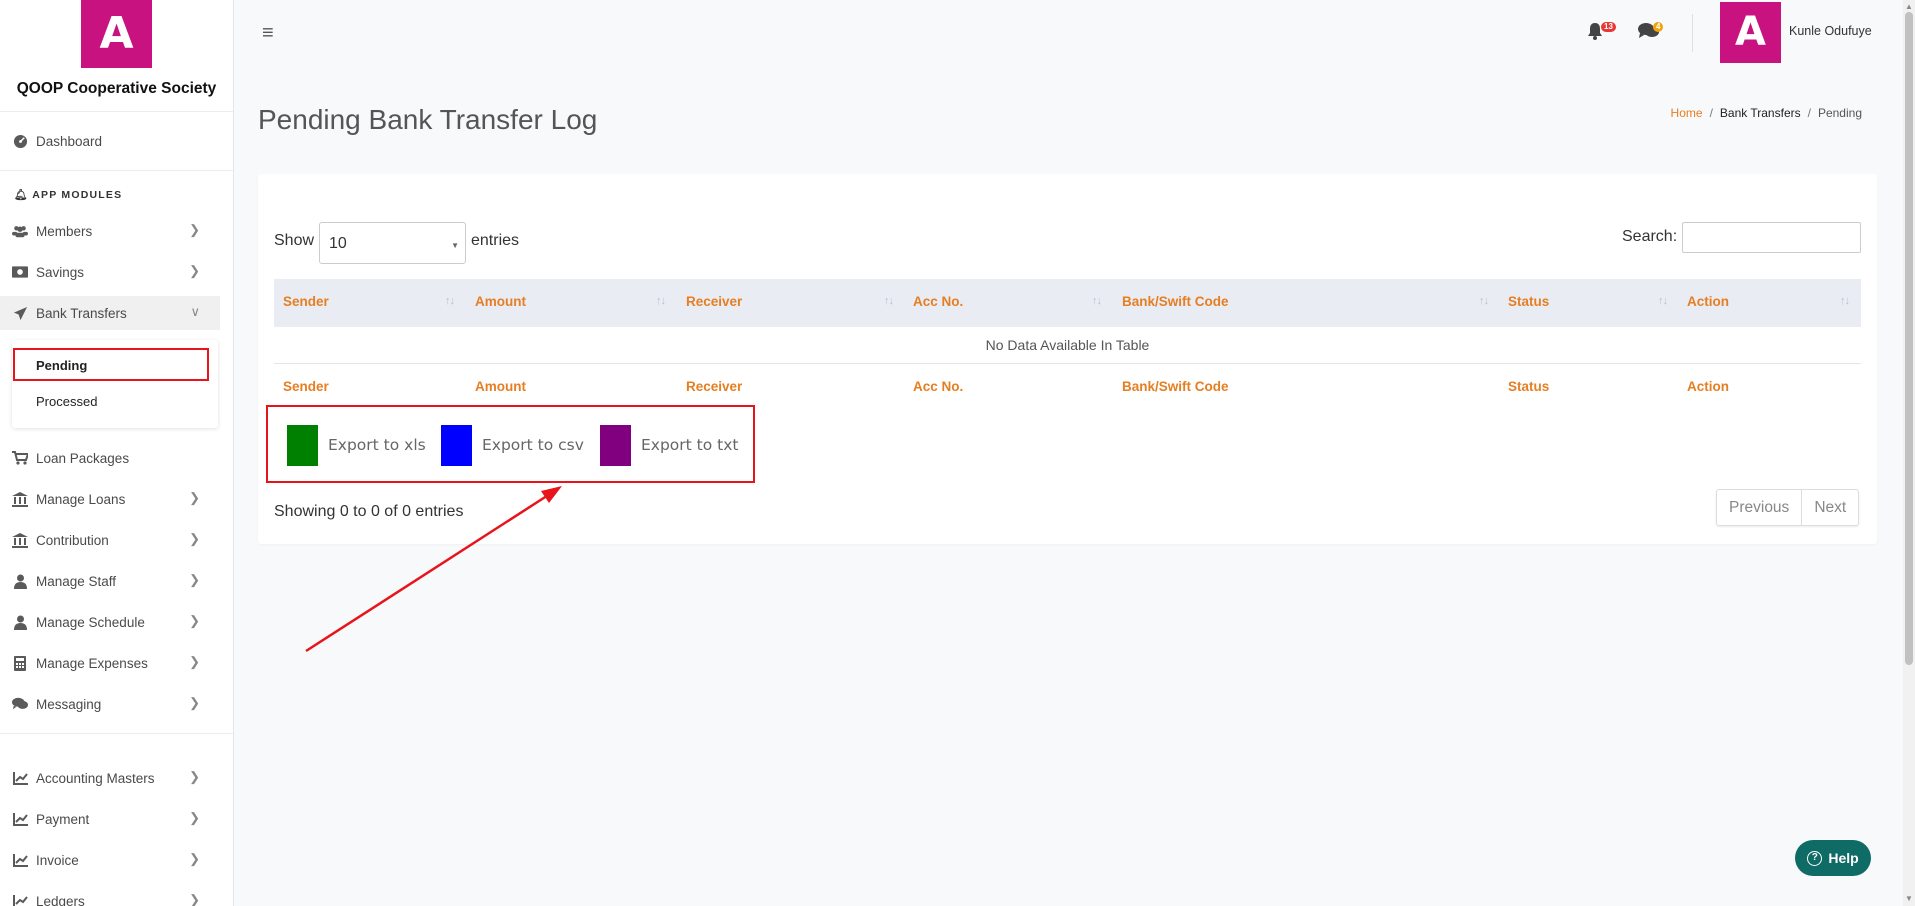 The image size is (1915, 906). I want to click on breadcrumb-home: Home, so click(1687, 113).